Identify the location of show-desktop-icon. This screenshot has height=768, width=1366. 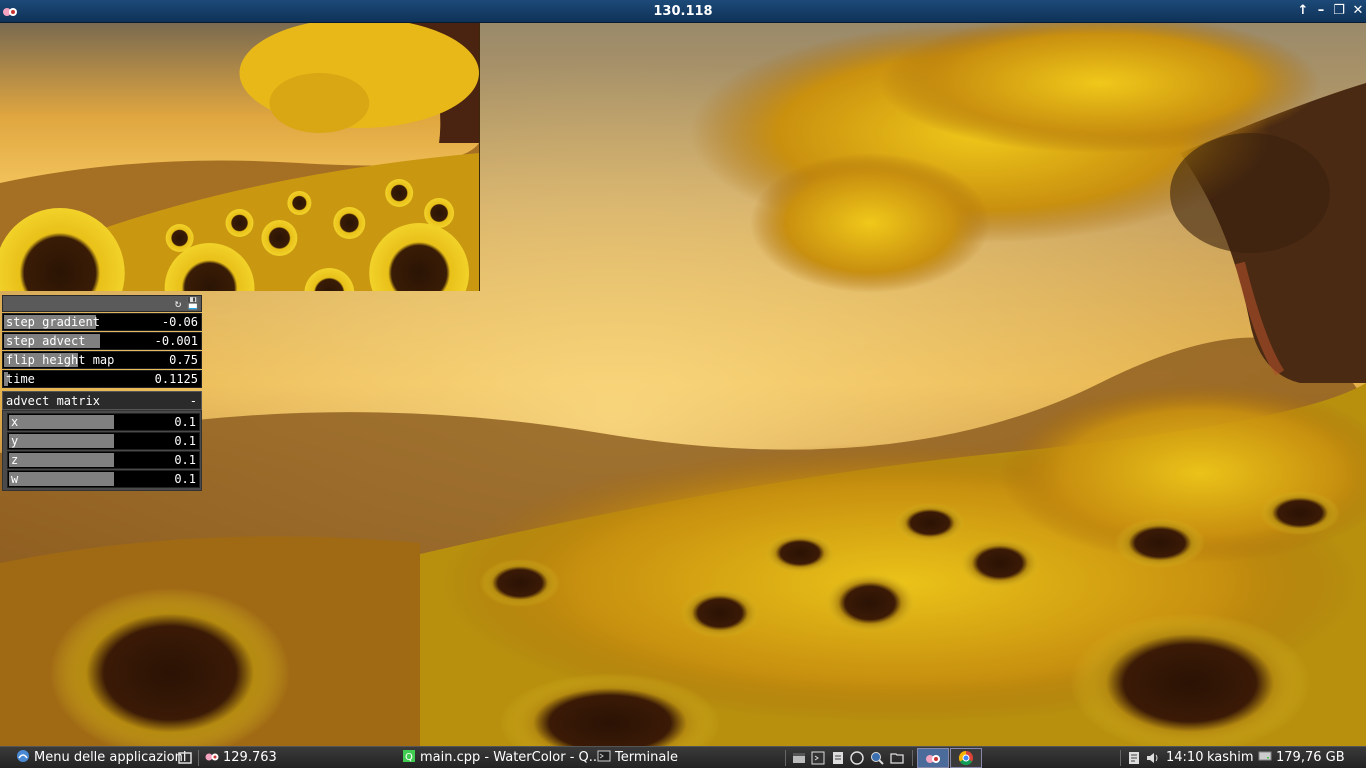
(185, 758).